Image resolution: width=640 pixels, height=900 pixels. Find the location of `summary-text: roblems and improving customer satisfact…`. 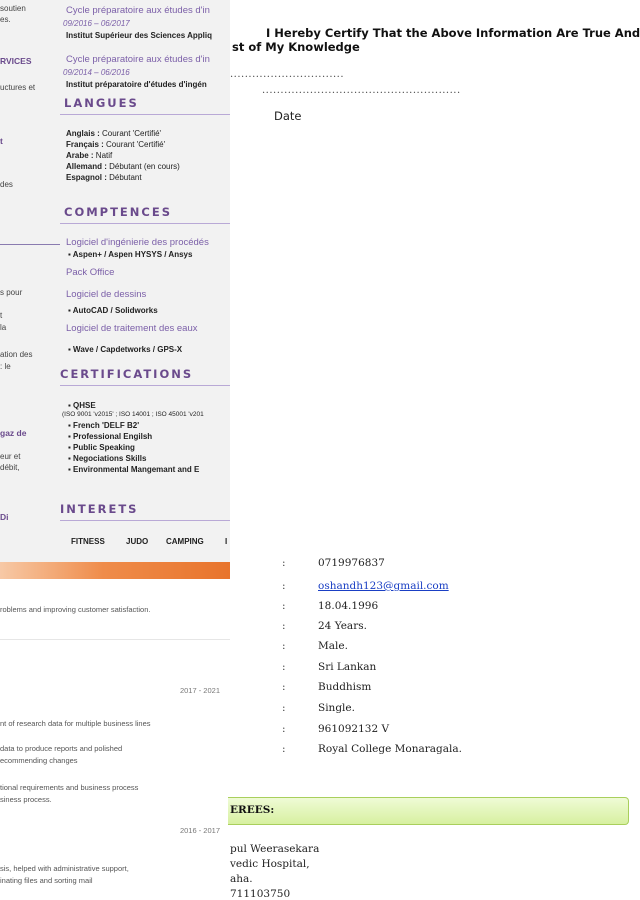

summary-text: roblems and improving customer satisfact… is located at coordinates (75, 609).